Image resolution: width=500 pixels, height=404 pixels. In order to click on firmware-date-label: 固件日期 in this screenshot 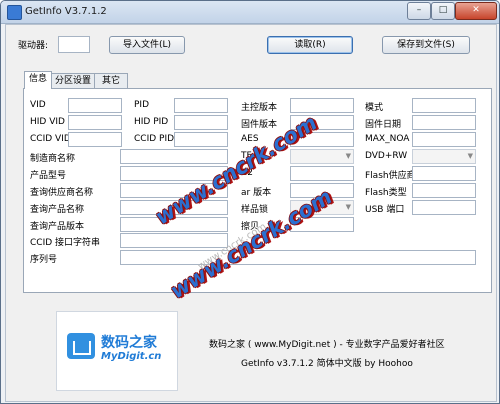, I will do `click(383, 125)`.